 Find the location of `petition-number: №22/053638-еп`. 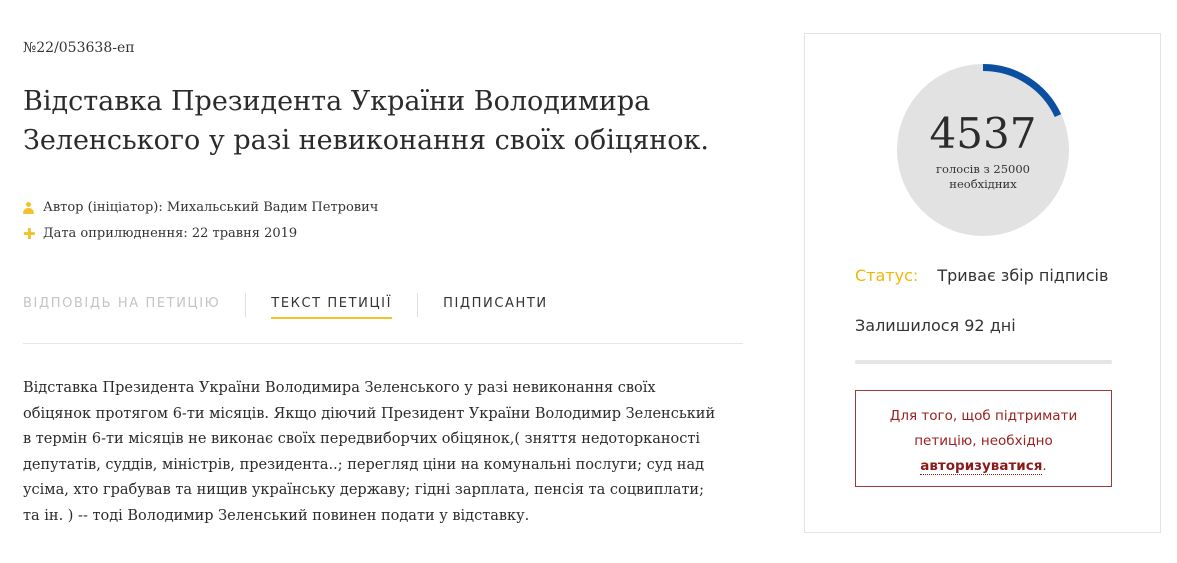

petition-number: №22/053638-еп is located at coordinates (79, 48).